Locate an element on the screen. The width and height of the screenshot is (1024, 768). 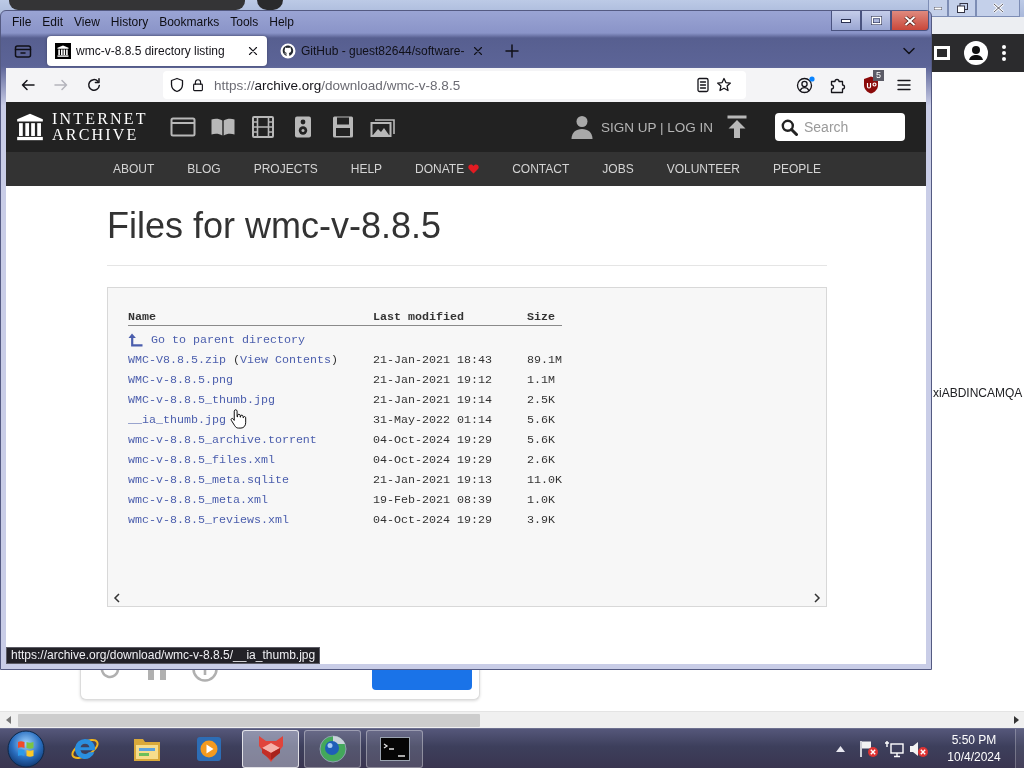
column-header: Size is located at coordinates (541, 317).